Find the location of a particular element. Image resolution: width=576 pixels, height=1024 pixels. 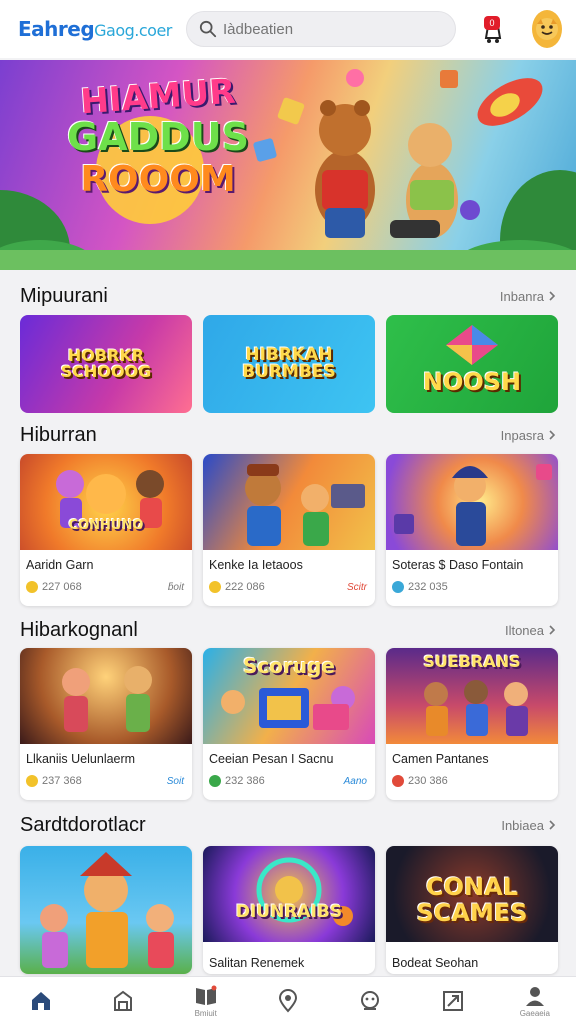

section-title: Mipuurani is located at coordinates (64, 295).